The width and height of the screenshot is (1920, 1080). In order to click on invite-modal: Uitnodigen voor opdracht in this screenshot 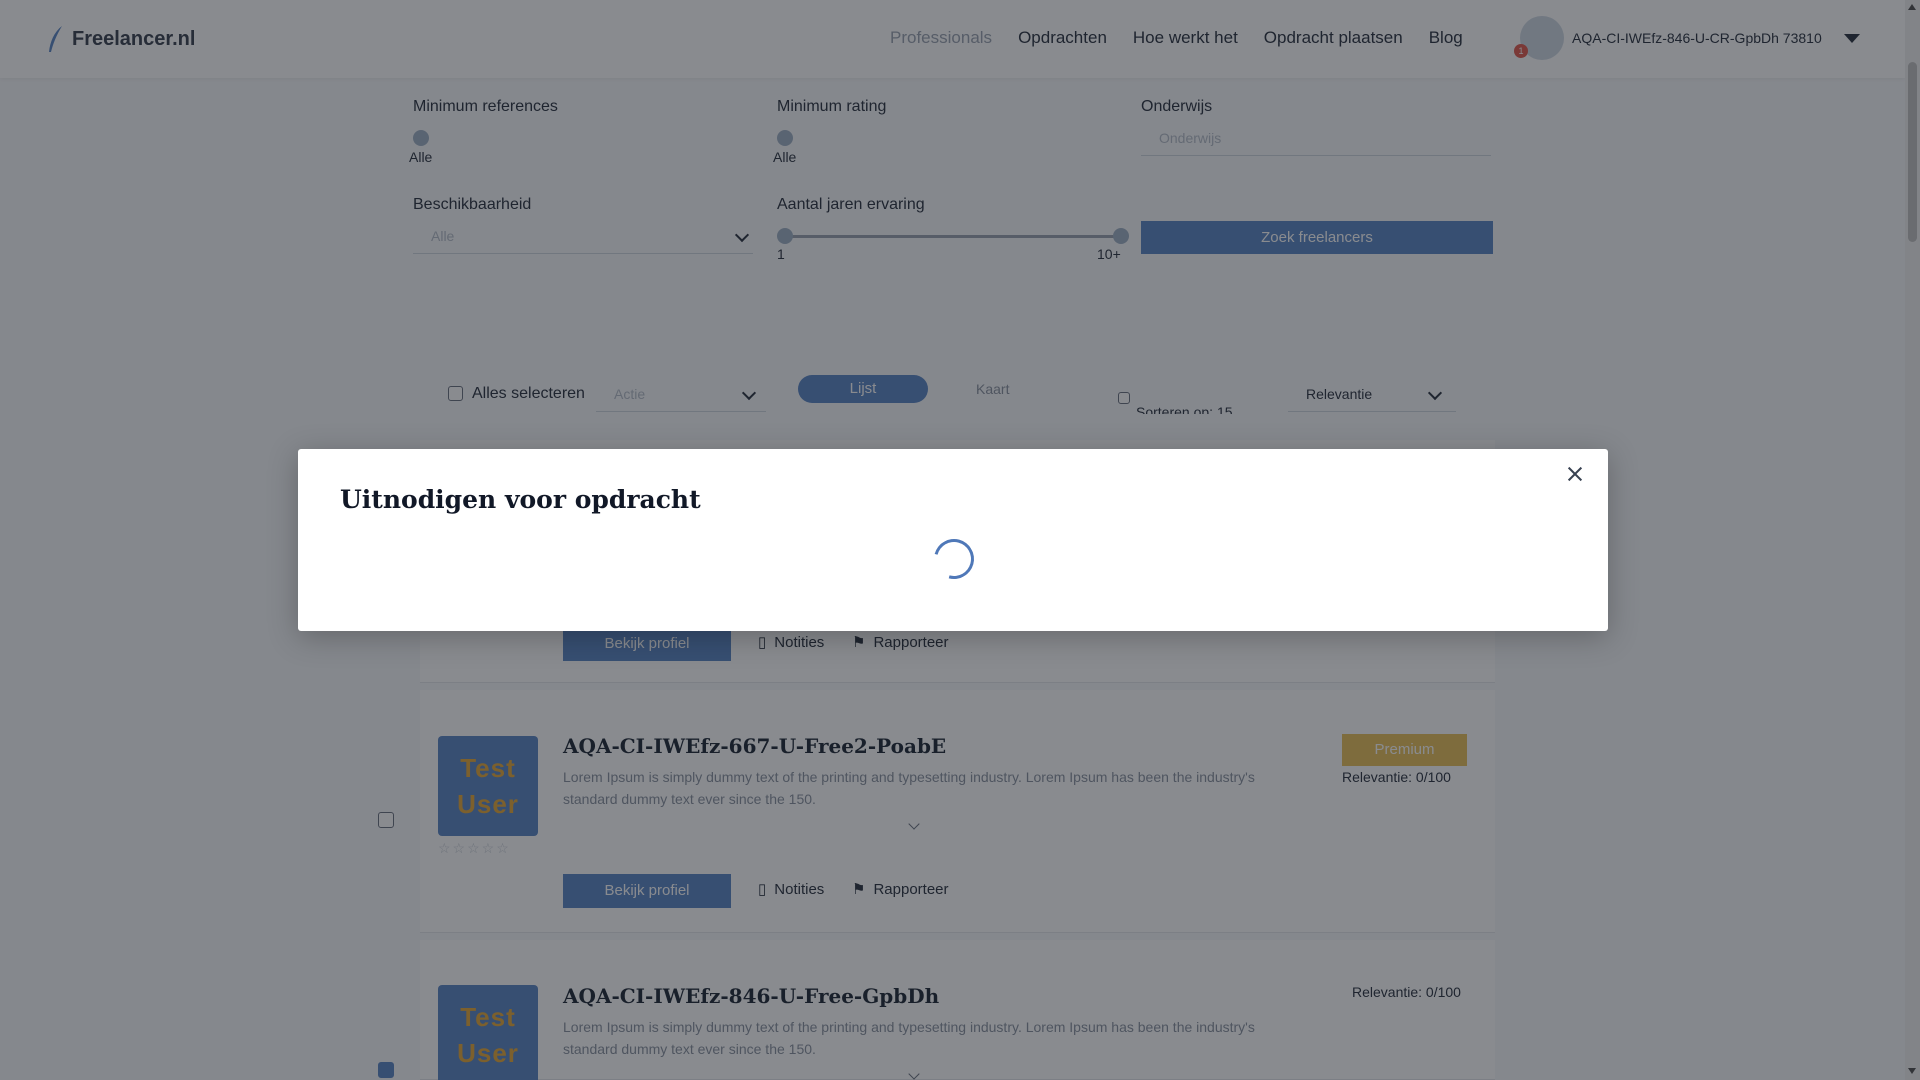, I will do `click(953, 540)`.